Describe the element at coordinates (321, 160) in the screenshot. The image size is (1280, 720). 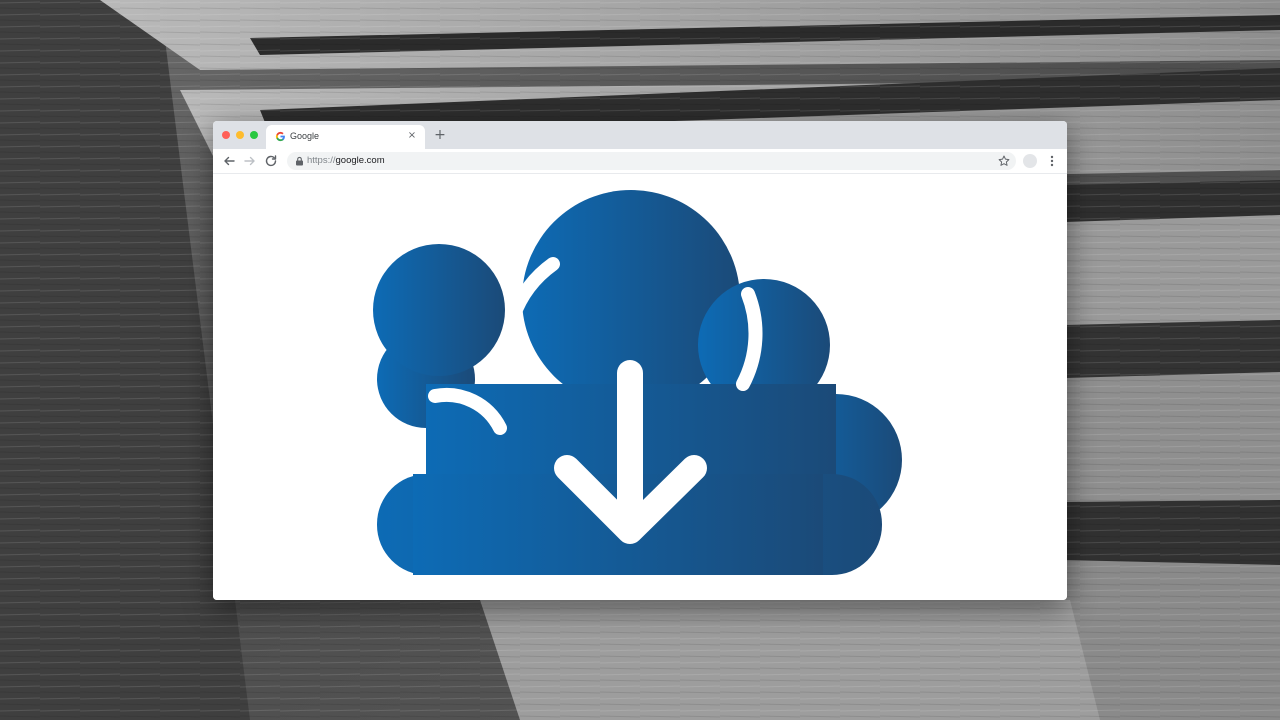
I see `url-scheme: https://` at that location.